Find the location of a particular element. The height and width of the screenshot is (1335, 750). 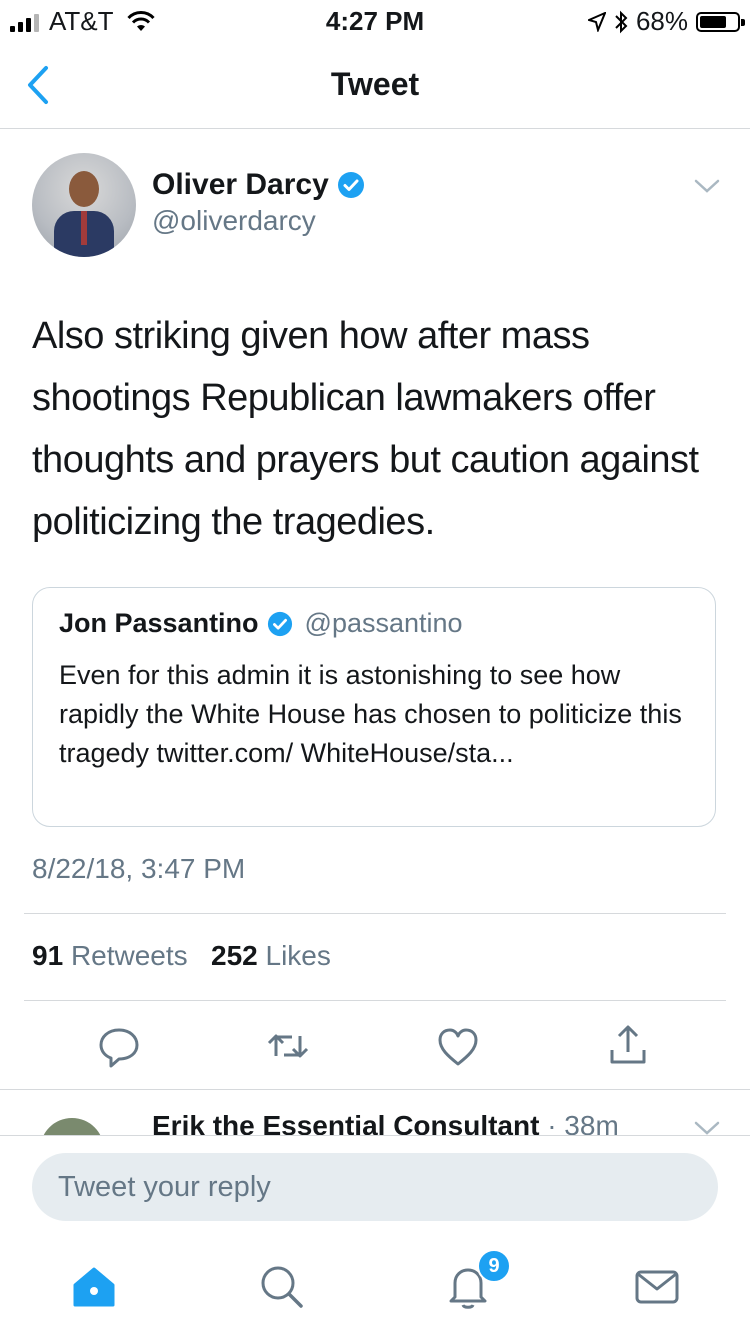

reply-icon is located at coordinates (119, 1046).